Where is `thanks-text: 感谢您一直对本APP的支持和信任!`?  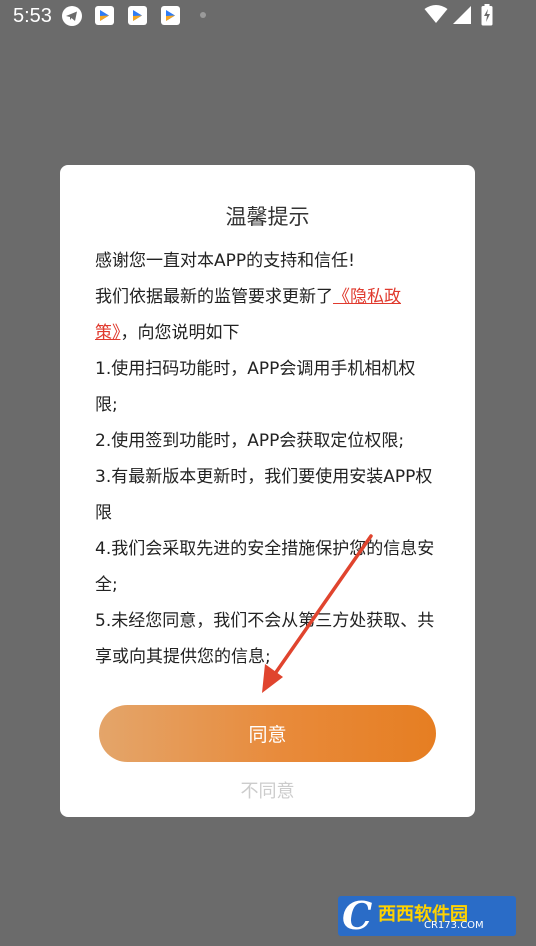
thanks-text: 感谢您一直对本APP的支持和信任! is located at coordinates (225, 261).